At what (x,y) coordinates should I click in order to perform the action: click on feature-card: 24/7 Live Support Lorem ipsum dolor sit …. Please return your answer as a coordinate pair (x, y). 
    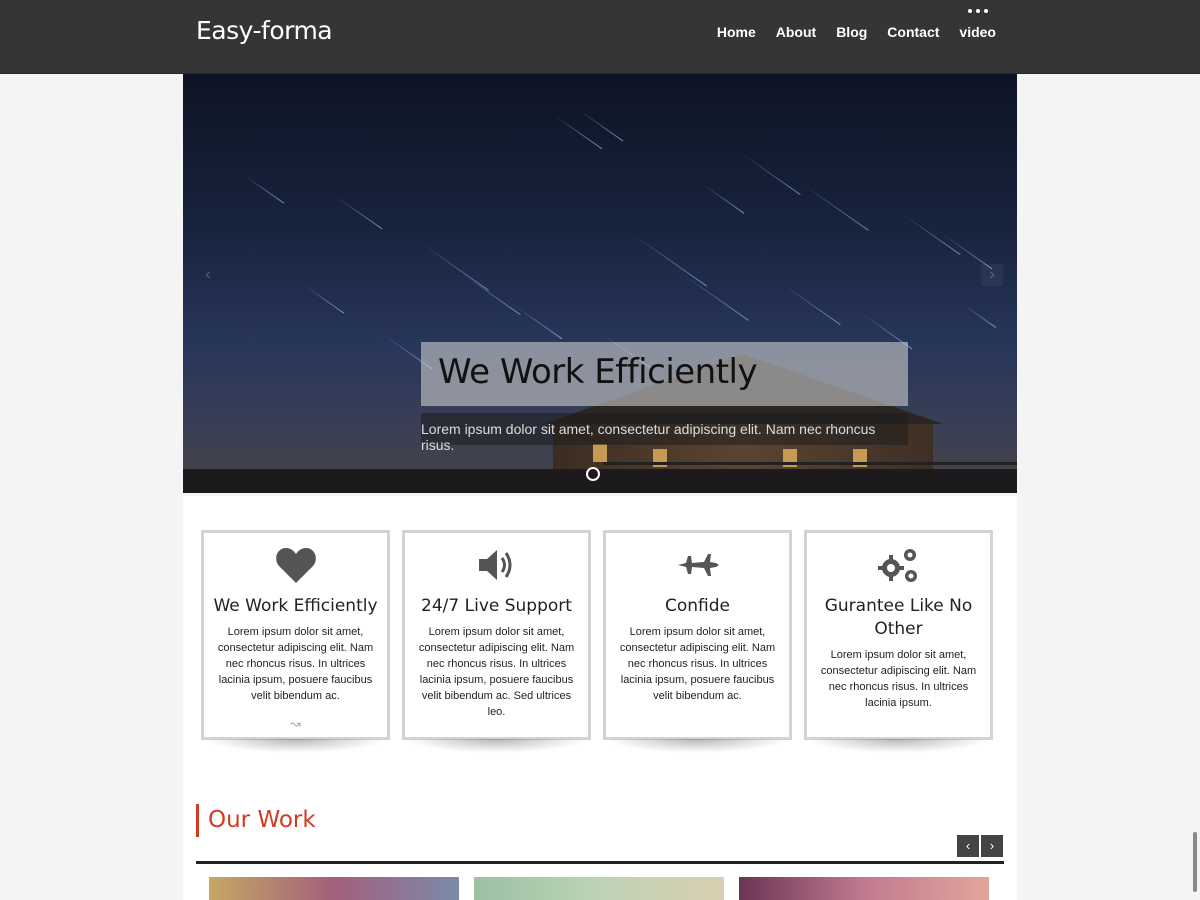
    Looking at the image, I should click on (496, 641).